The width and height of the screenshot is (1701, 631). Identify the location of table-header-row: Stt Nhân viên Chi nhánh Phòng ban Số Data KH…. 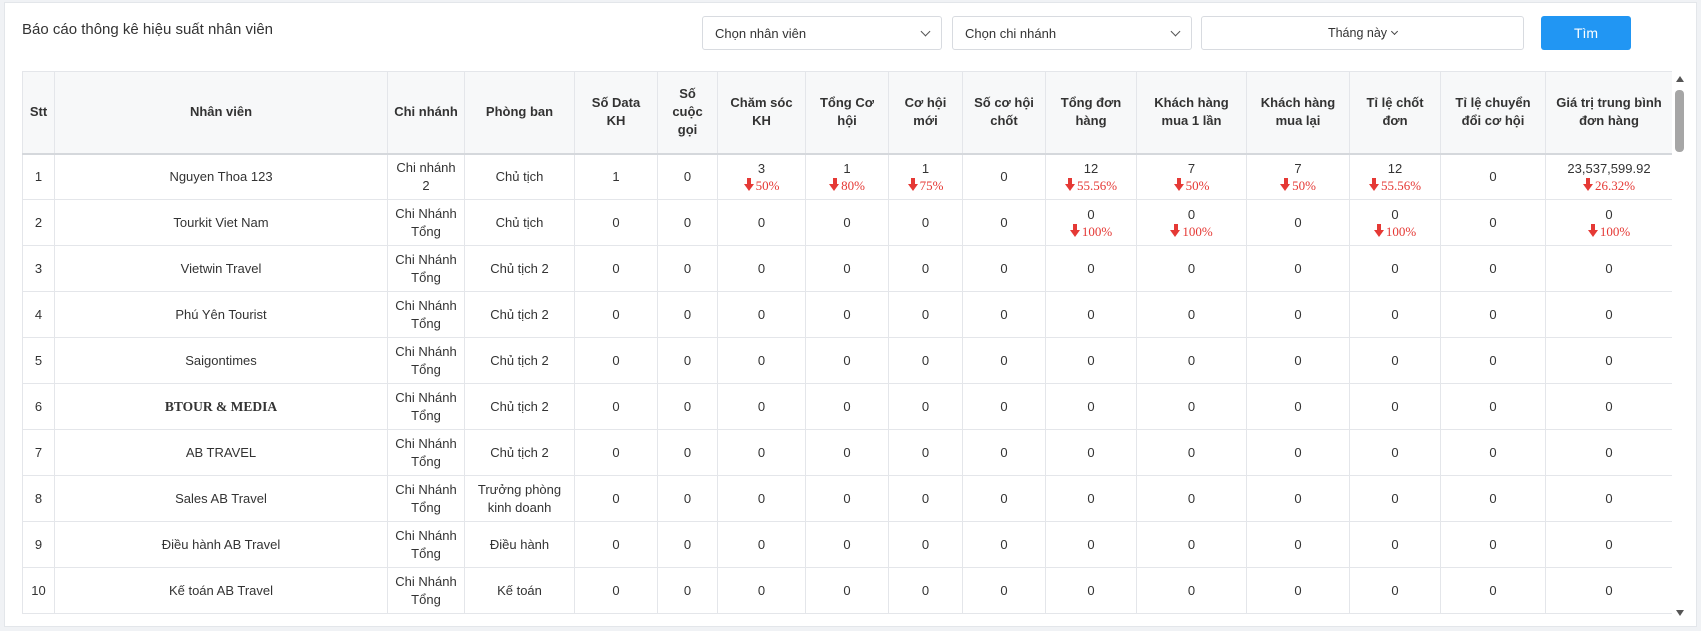
(847, 113).